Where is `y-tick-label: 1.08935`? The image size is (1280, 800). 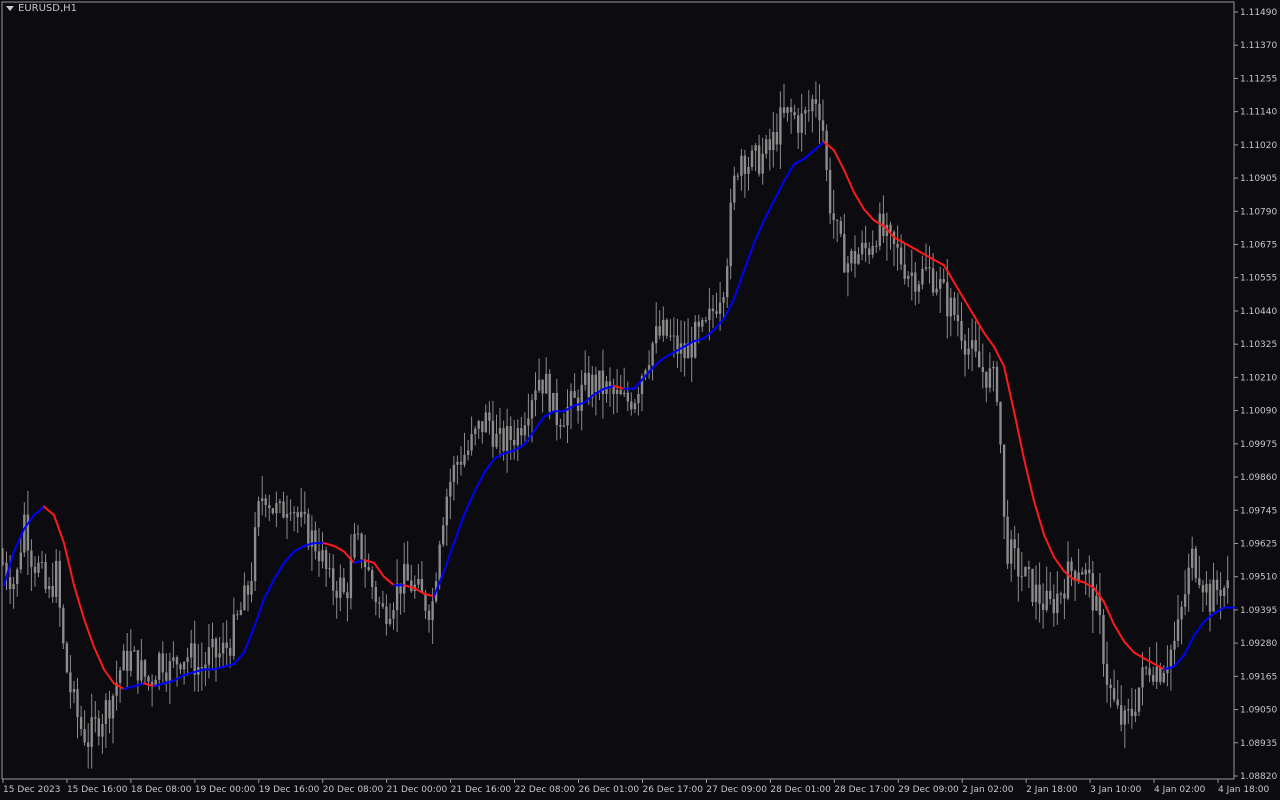 y-tick-label: 1.08935 is located at coordinates (1258, 744).